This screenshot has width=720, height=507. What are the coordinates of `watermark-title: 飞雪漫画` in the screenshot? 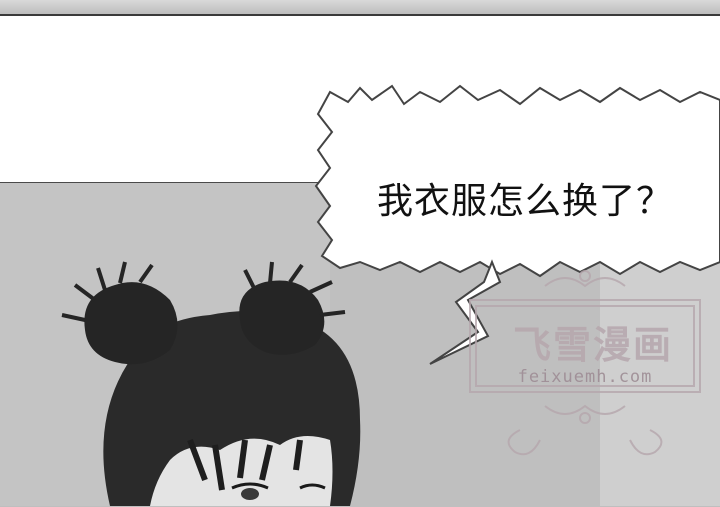 It's located at (592, 345).